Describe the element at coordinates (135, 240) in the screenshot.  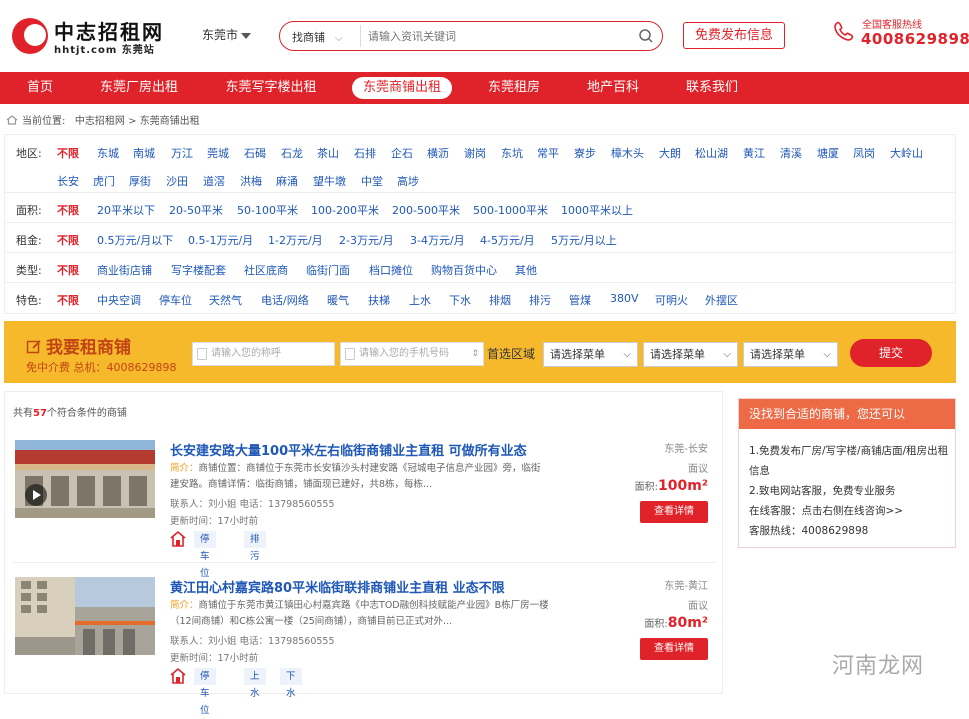
I see `filter-rent-item: 0.5万元/月以下` at that location.